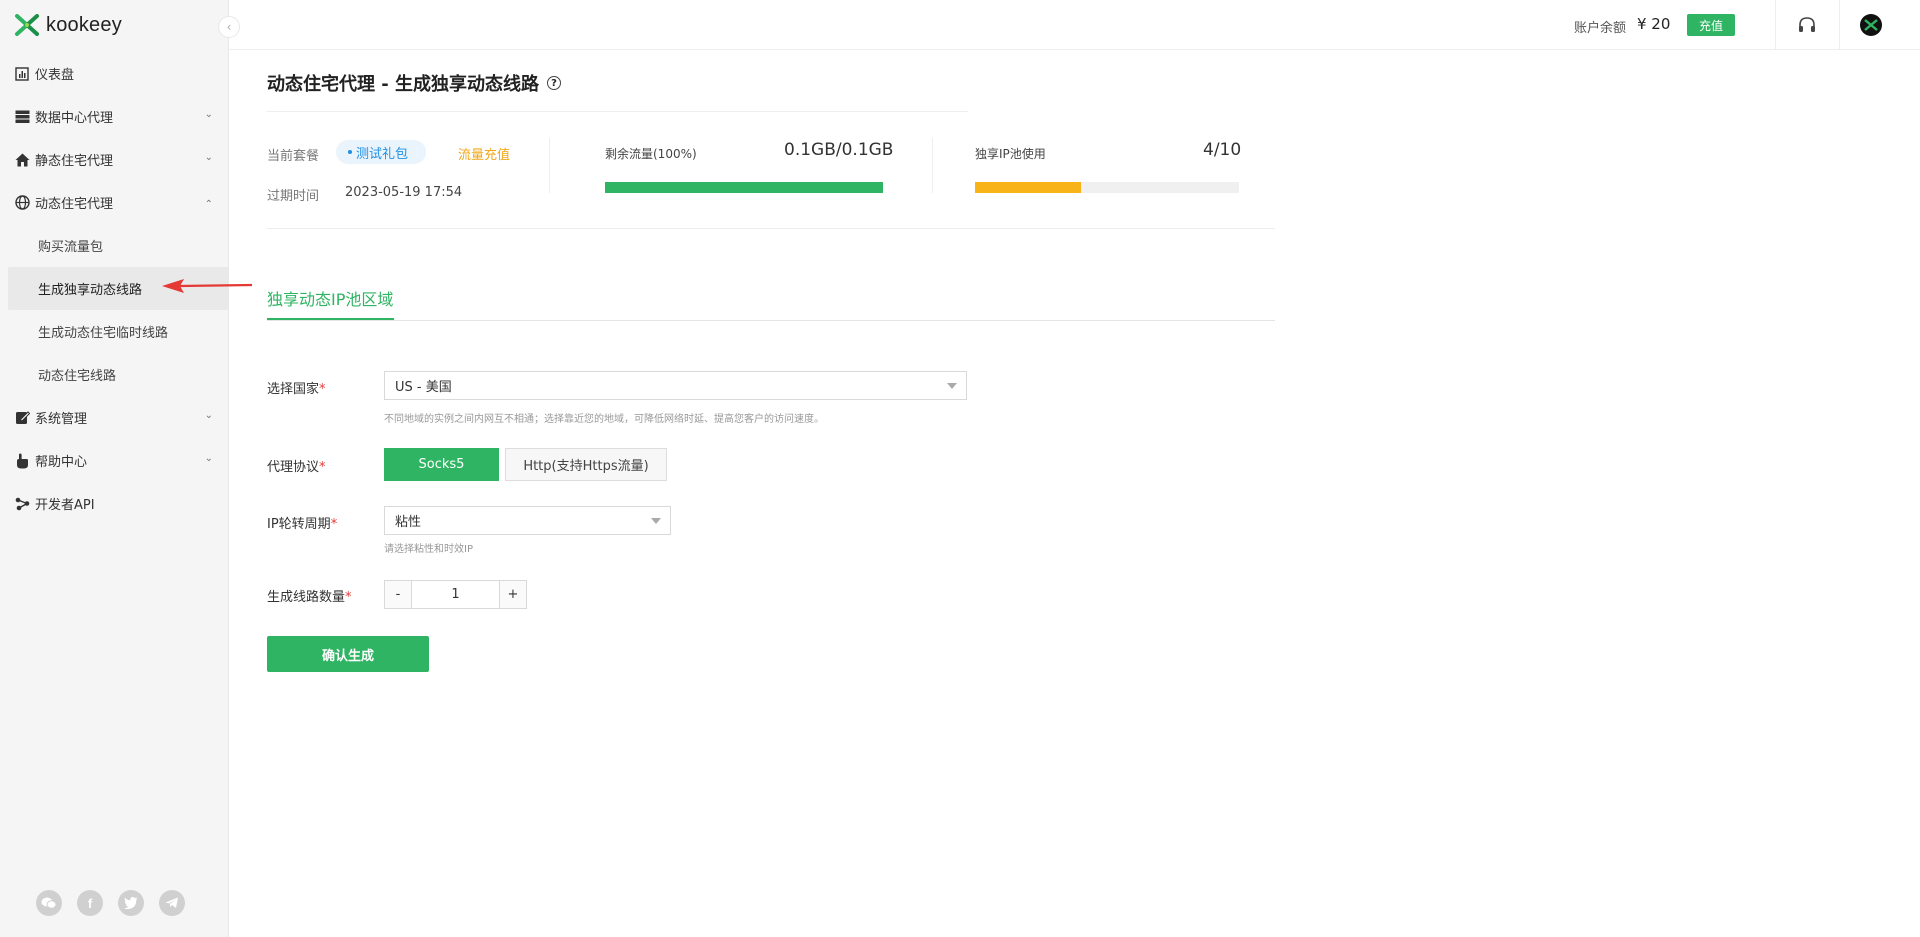 The height and width of the screenshot is (937, 1920). Describe the element at coordinates (22, 74) in the screenshot. I see `dashboard-icon` at that location.